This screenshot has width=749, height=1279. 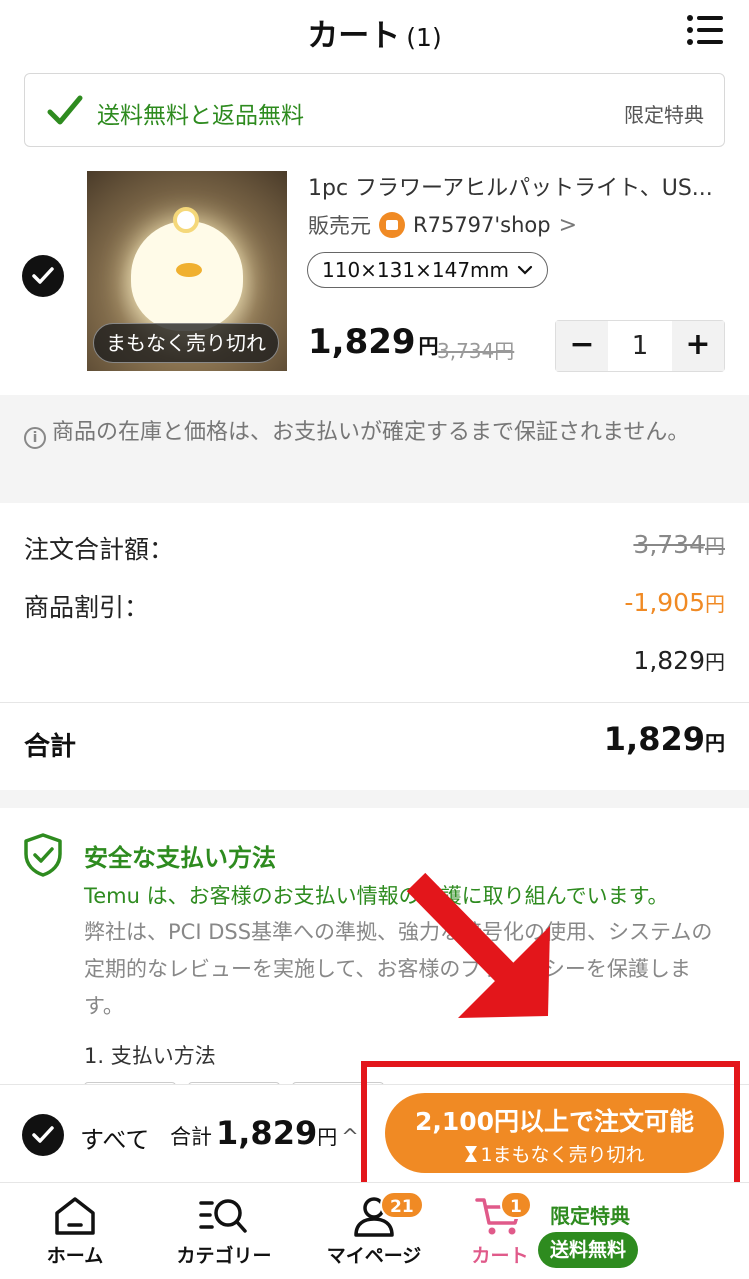 What do you see at coordinates (550, 1128) in the screenshot?
I see `red-highlight-box` at bounding box center [550, 1128].